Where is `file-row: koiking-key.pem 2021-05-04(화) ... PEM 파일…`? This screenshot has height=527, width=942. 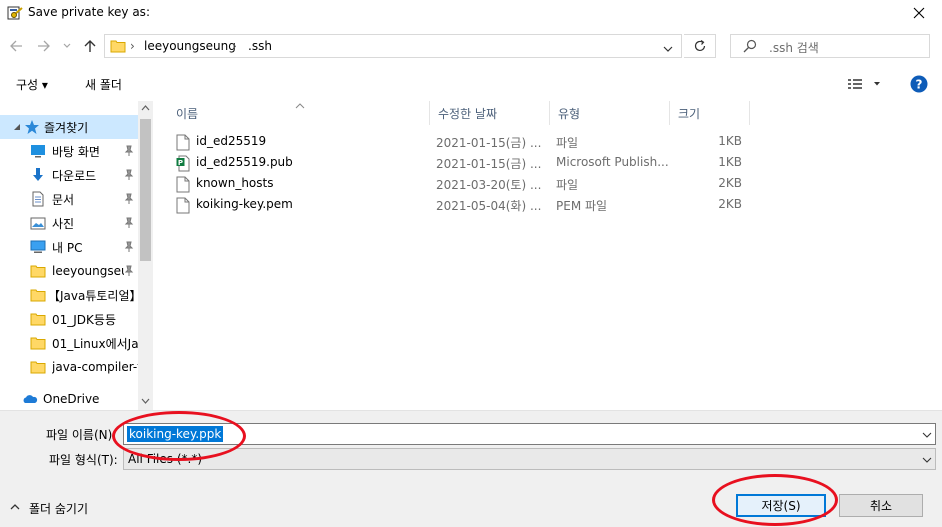 file-row: koiking-key.pem 2021-05-04(화) ... PEM 파일… is located at coordinates (460, 204).